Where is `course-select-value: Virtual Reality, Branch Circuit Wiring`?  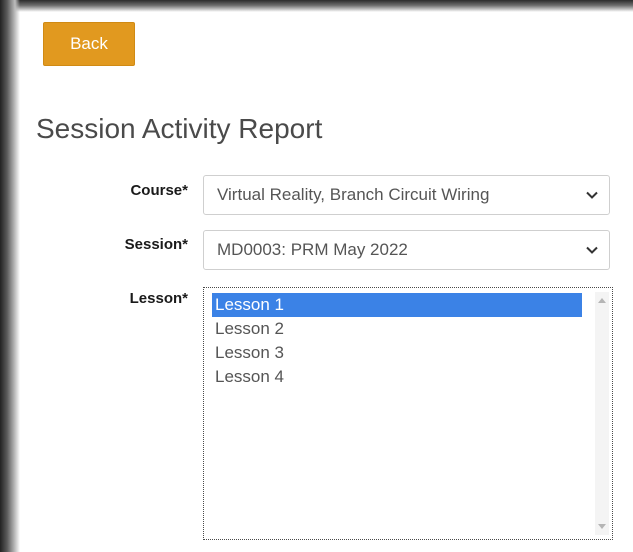 course-select-value: Virtual Reality, Branch Circuit Wiring is located at coordinates (353, 194).